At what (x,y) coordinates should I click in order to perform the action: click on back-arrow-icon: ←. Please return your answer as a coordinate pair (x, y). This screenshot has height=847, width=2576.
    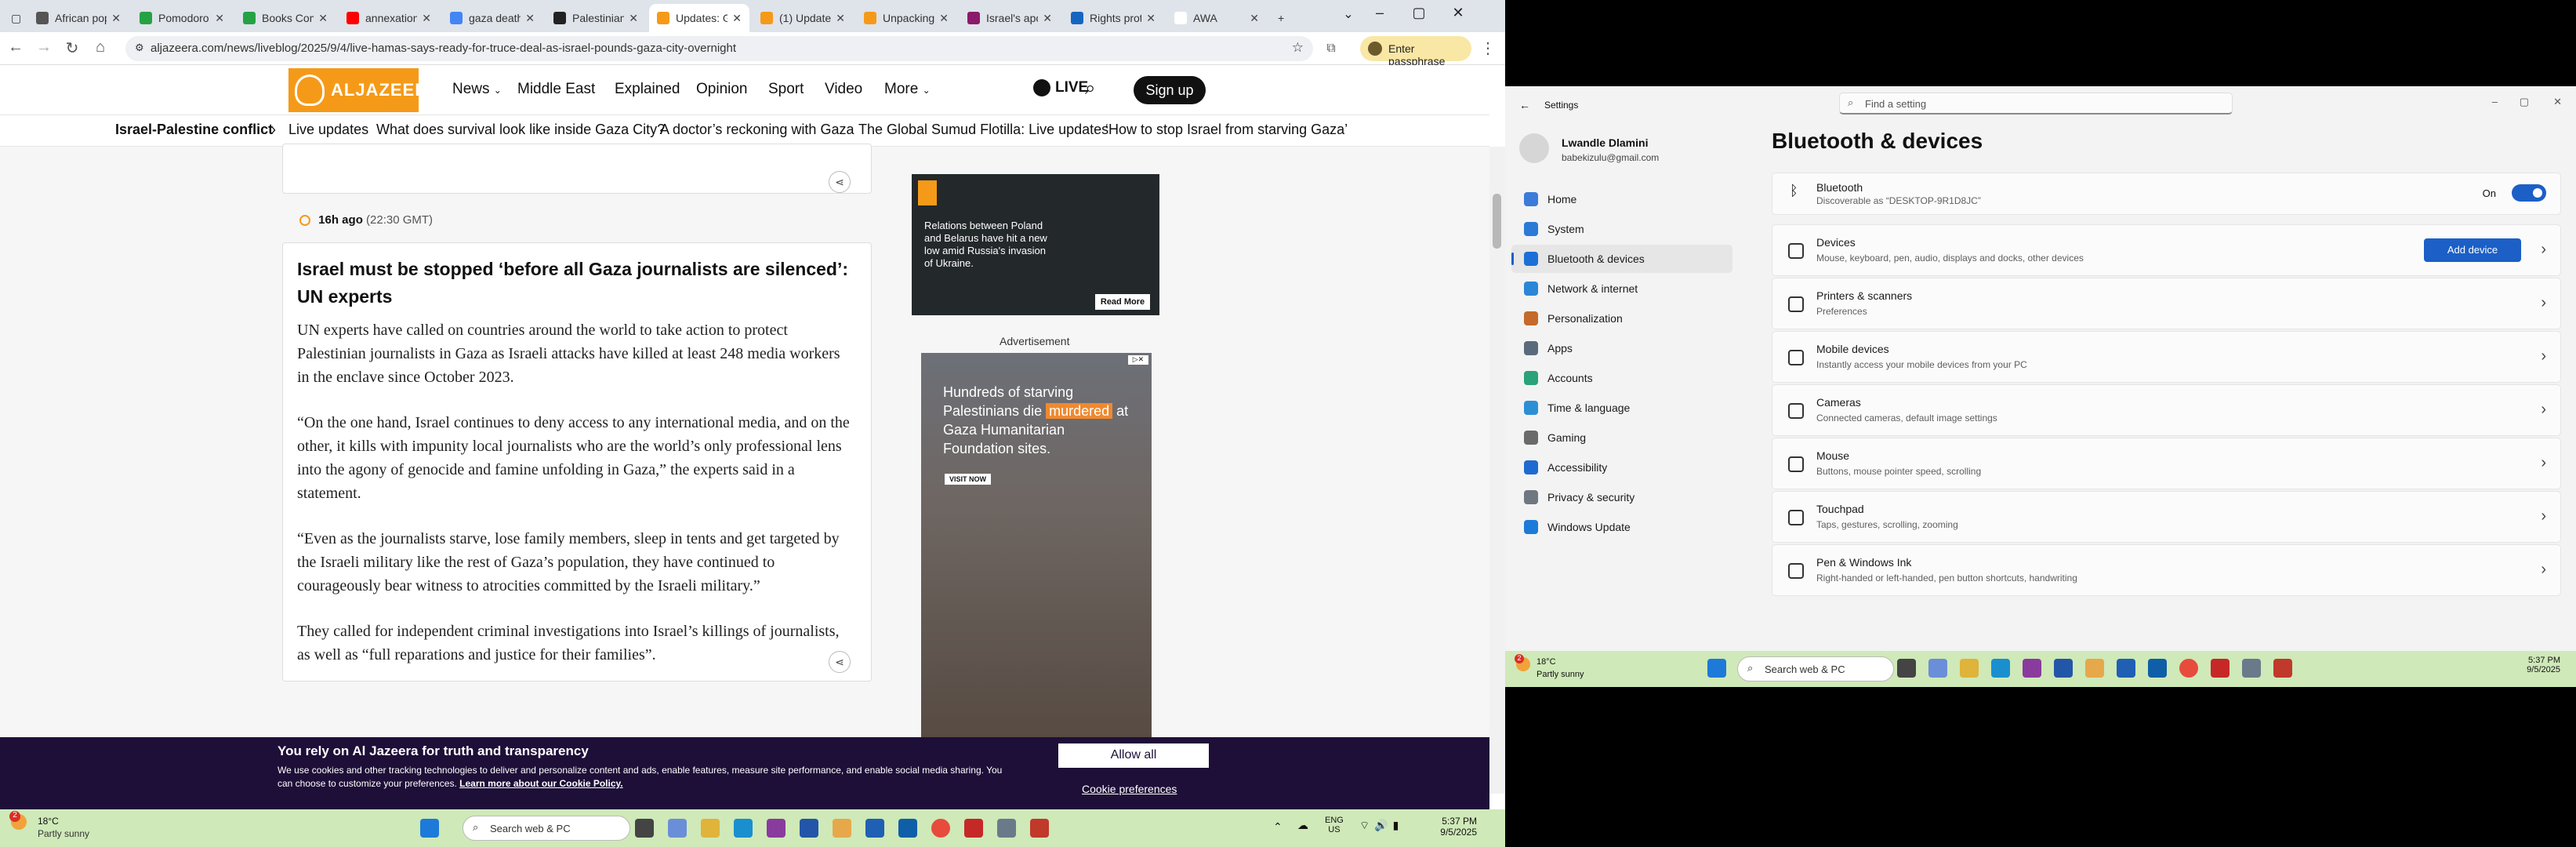
    Looking at the image, I should click on (1525, 105).